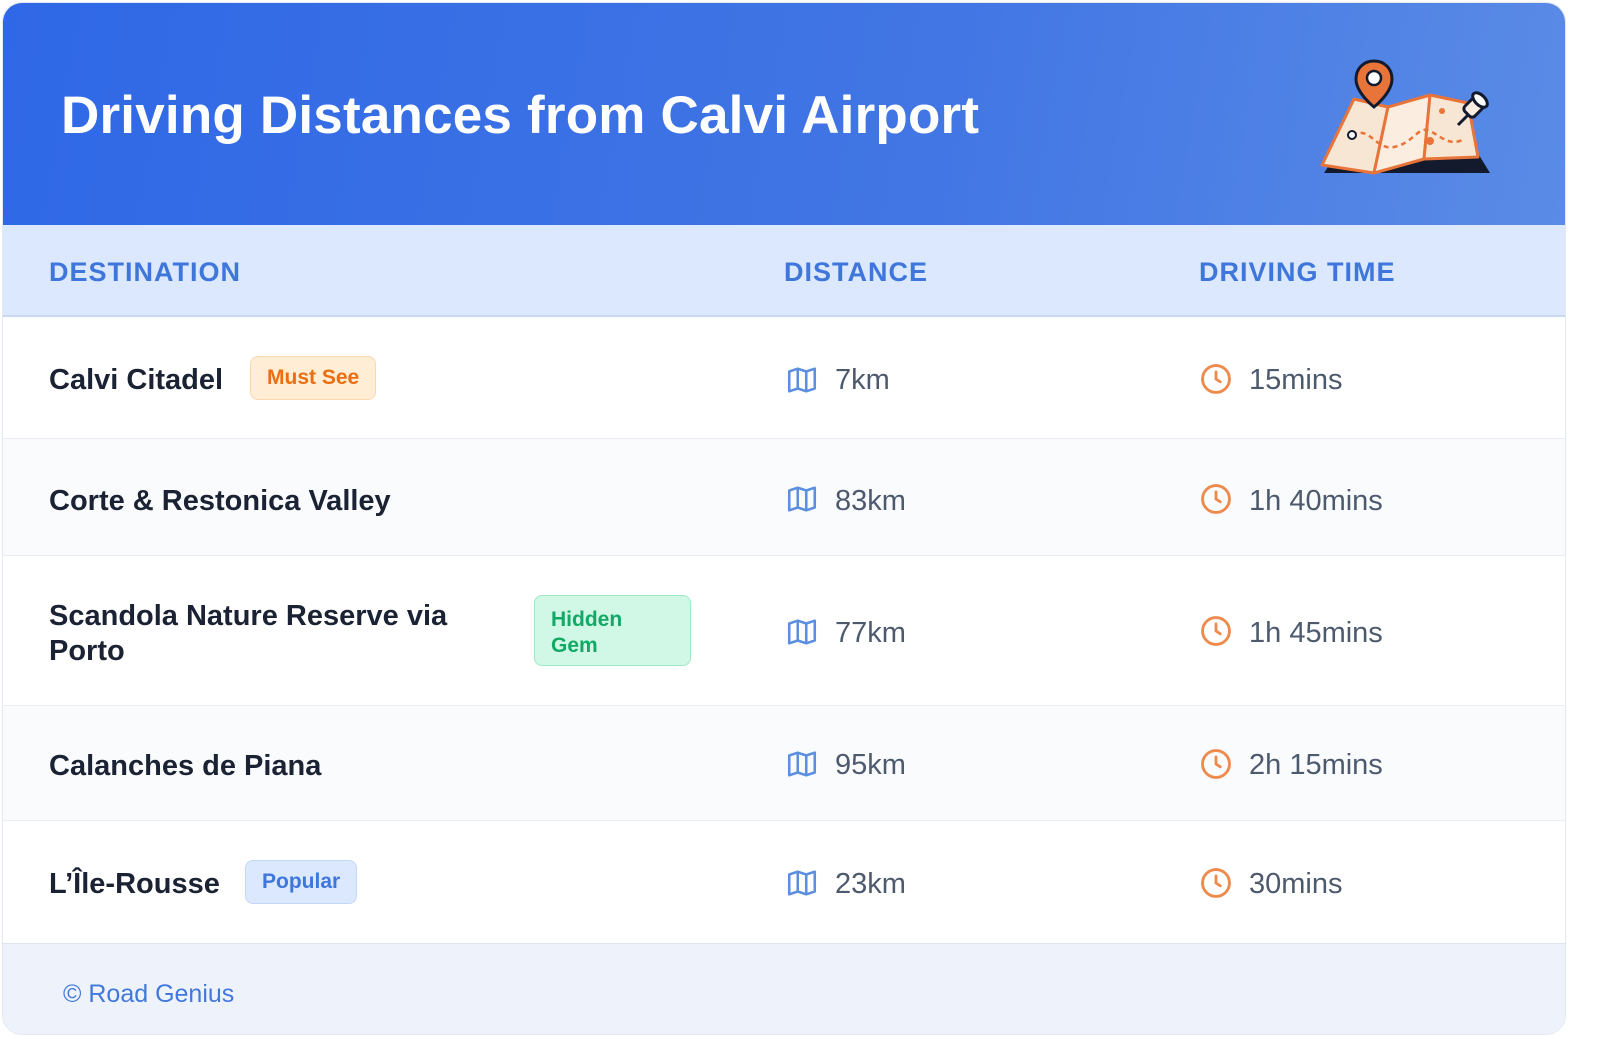  Describe the element at coordinates (1297, 272) in the screenshot. I see `column-header-driving-time: DRIVING TIME` at that location.